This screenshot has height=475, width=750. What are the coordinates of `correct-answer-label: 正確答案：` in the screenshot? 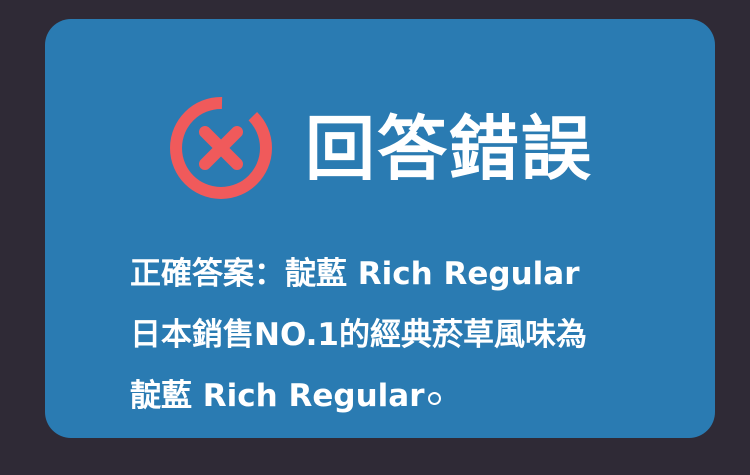 It's located at (207, 274).